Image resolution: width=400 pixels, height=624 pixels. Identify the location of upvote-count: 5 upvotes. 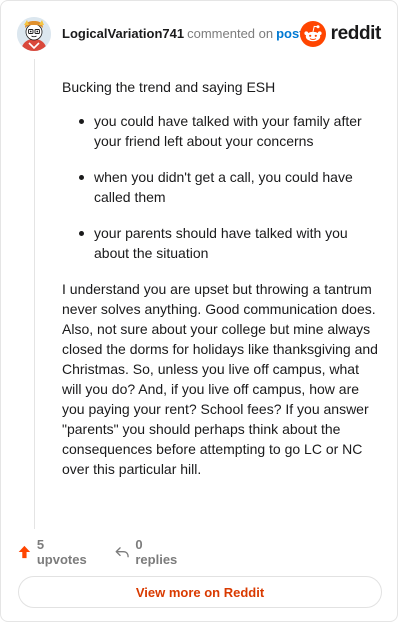
(61, 552).